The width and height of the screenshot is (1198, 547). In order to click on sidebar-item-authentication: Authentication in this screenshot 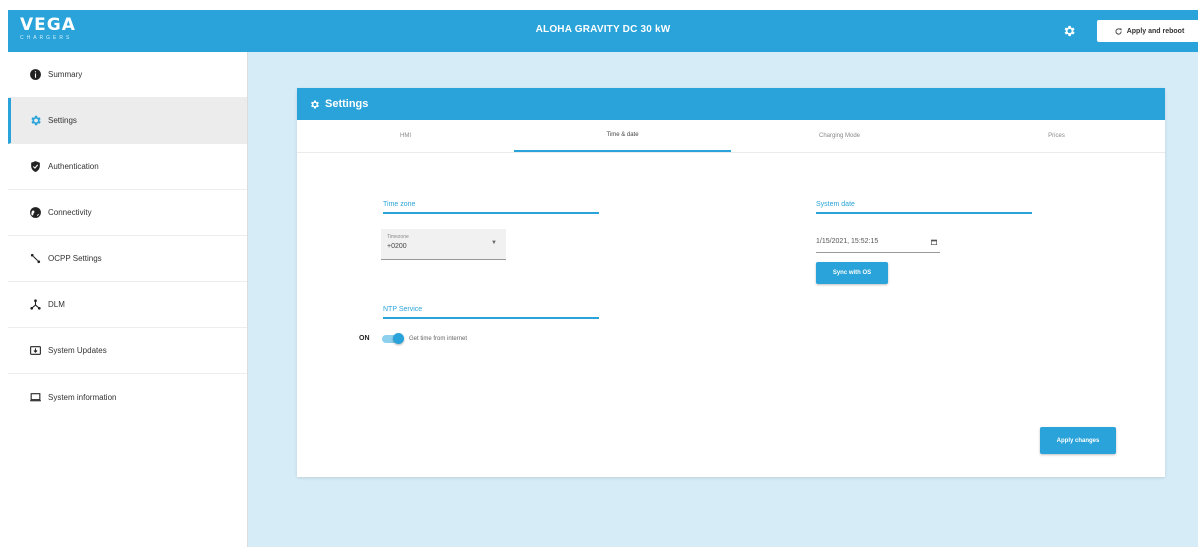, I will do `click(127, 167)`.